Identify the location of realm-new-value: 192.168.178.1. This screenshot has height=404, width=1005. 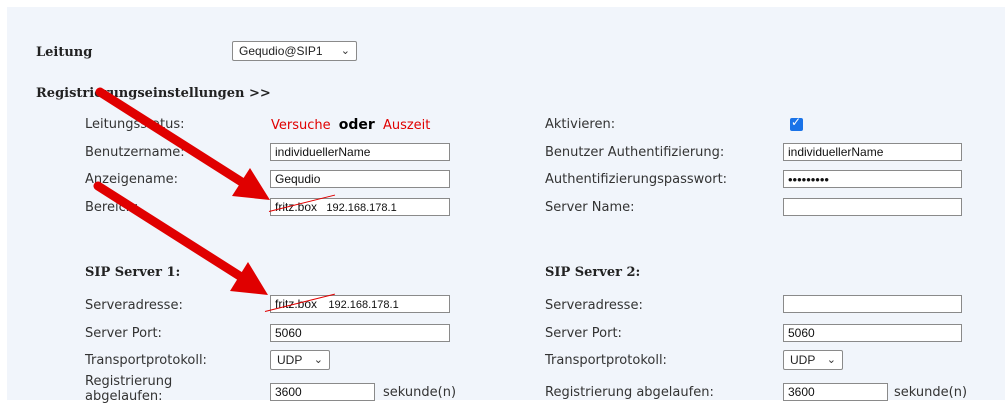
(361, 208).